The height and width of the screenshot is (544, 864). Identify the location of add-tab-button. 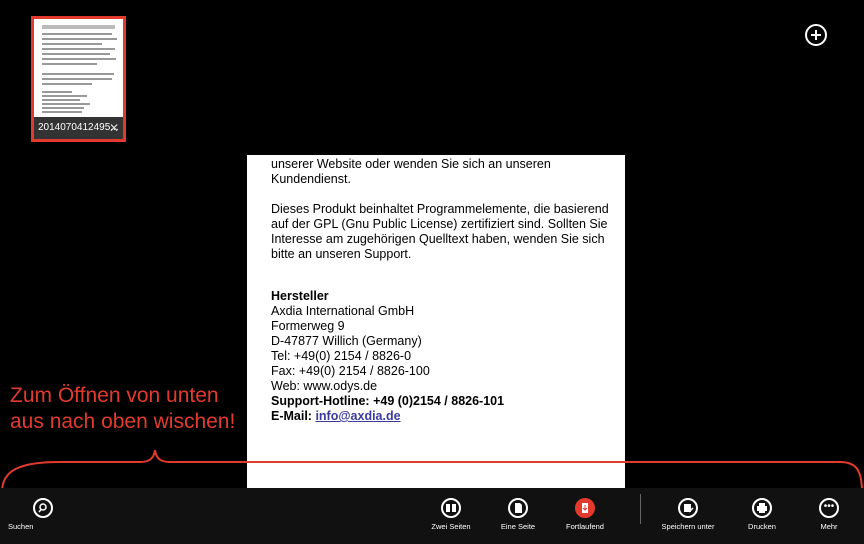
(816, 35).